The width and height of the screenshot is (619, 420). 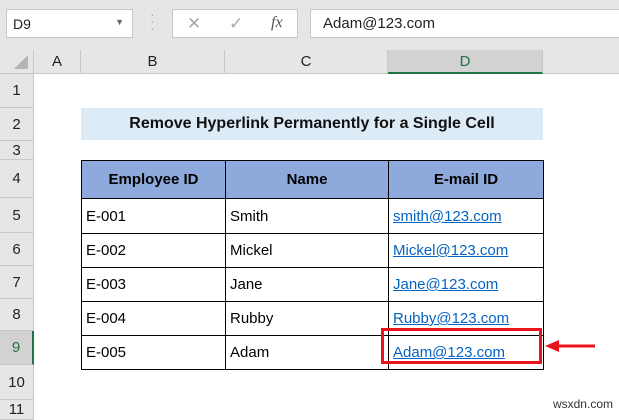 What do you see at coordinates (17, 124) in the screenshot?
I see `row-header-2: 2` at bounding box center [17, 124].